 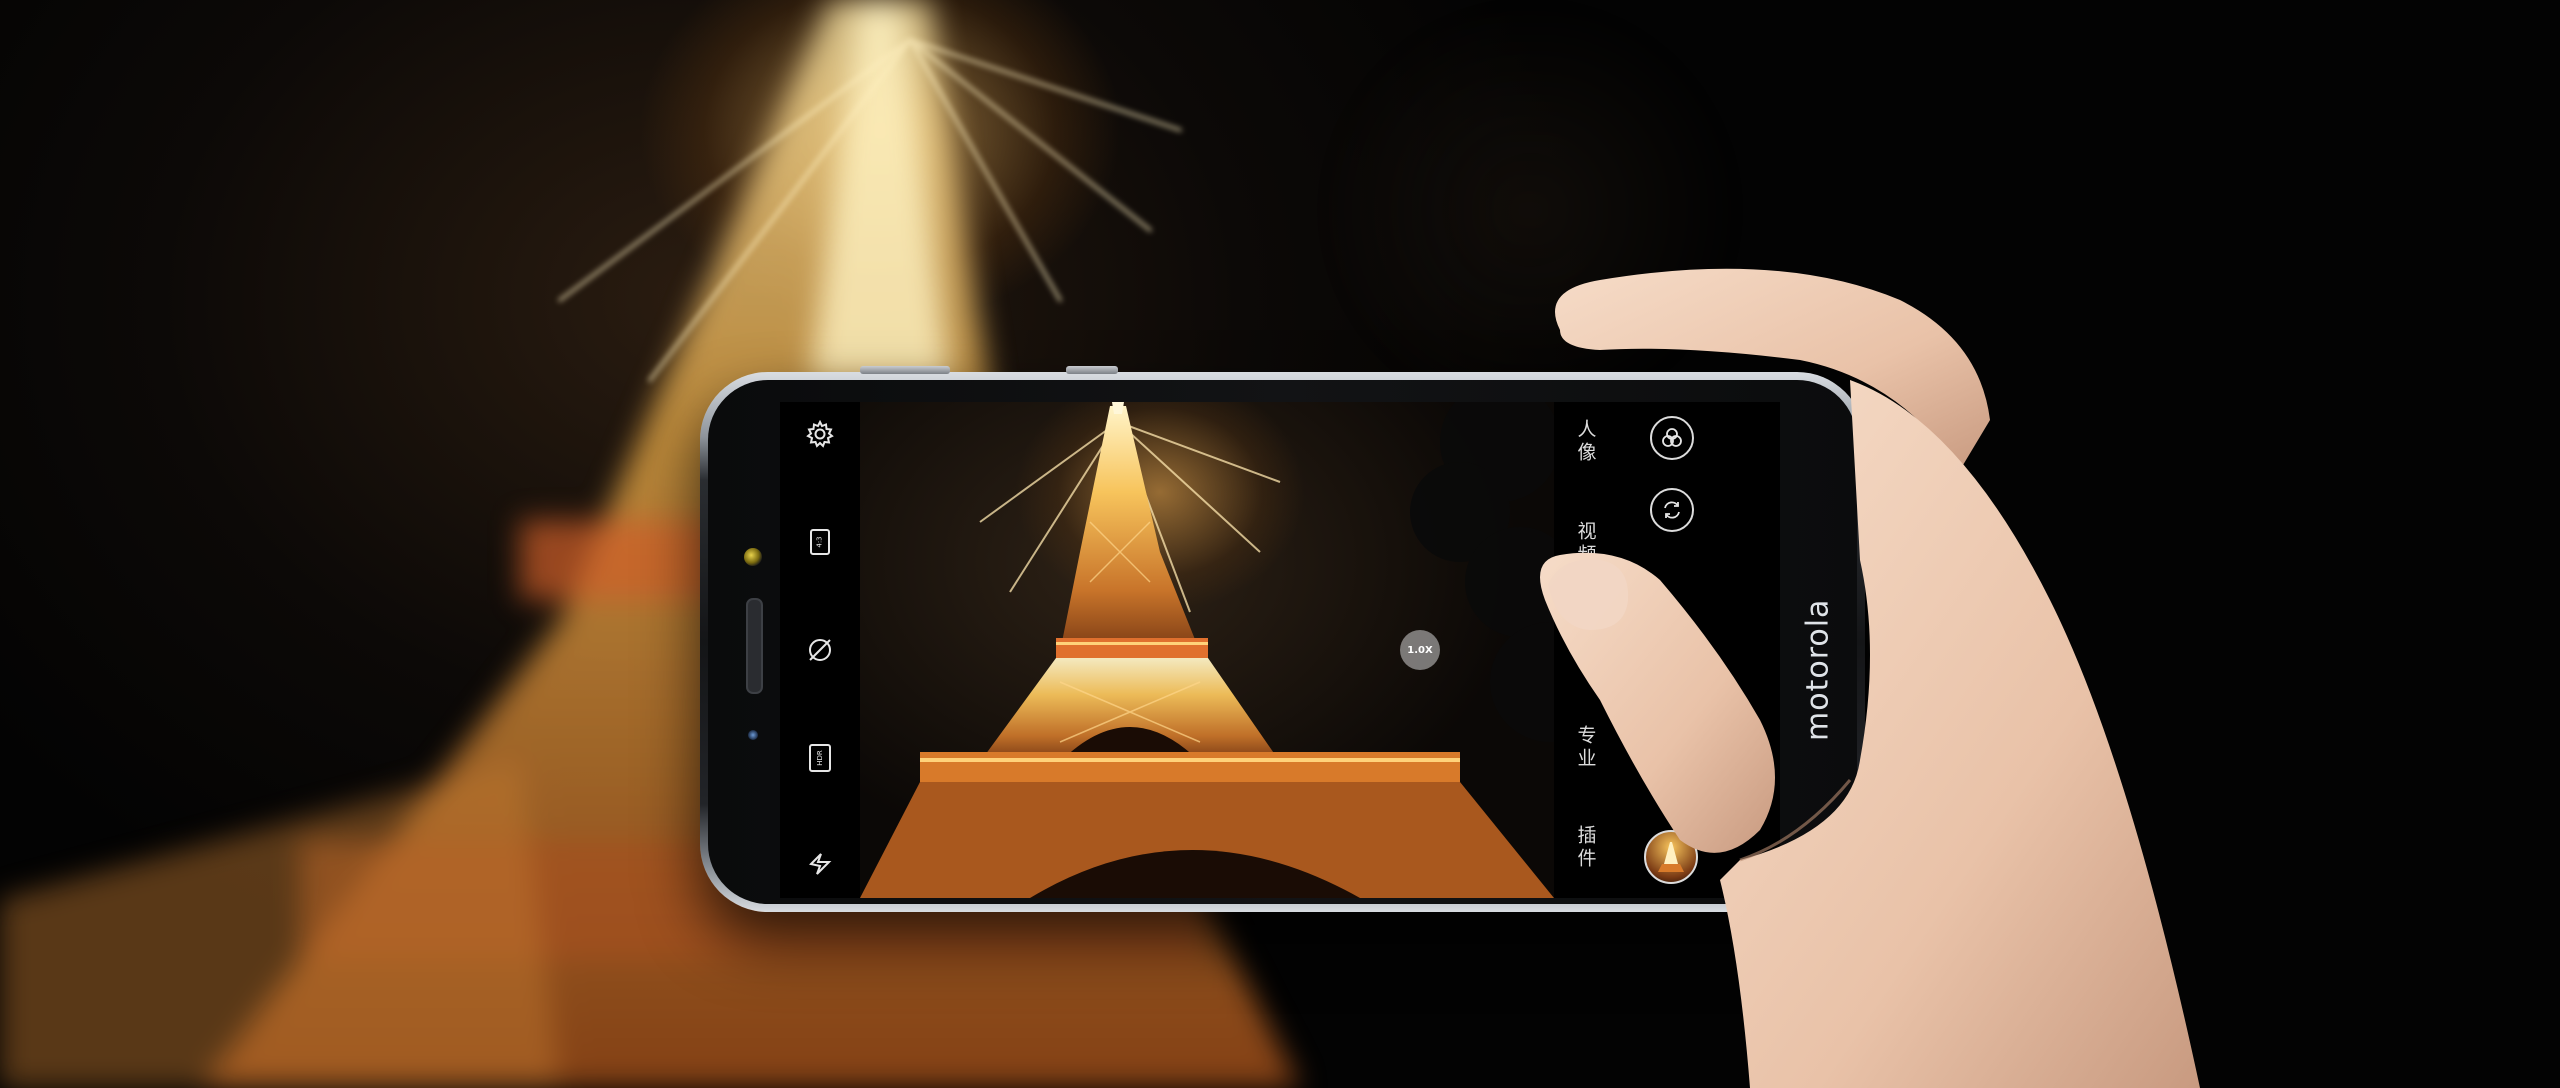 I want to click on hdr-label: HDR, so click(x=820, y=758).